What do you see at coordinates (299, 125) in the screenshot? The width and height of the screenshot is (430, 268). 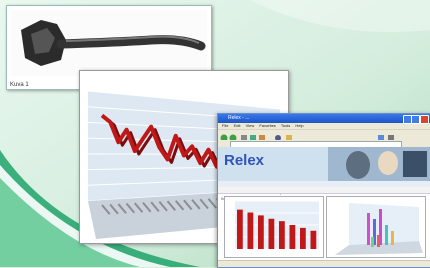 I see `menu-help: Help` at bounding box center [299, 125].